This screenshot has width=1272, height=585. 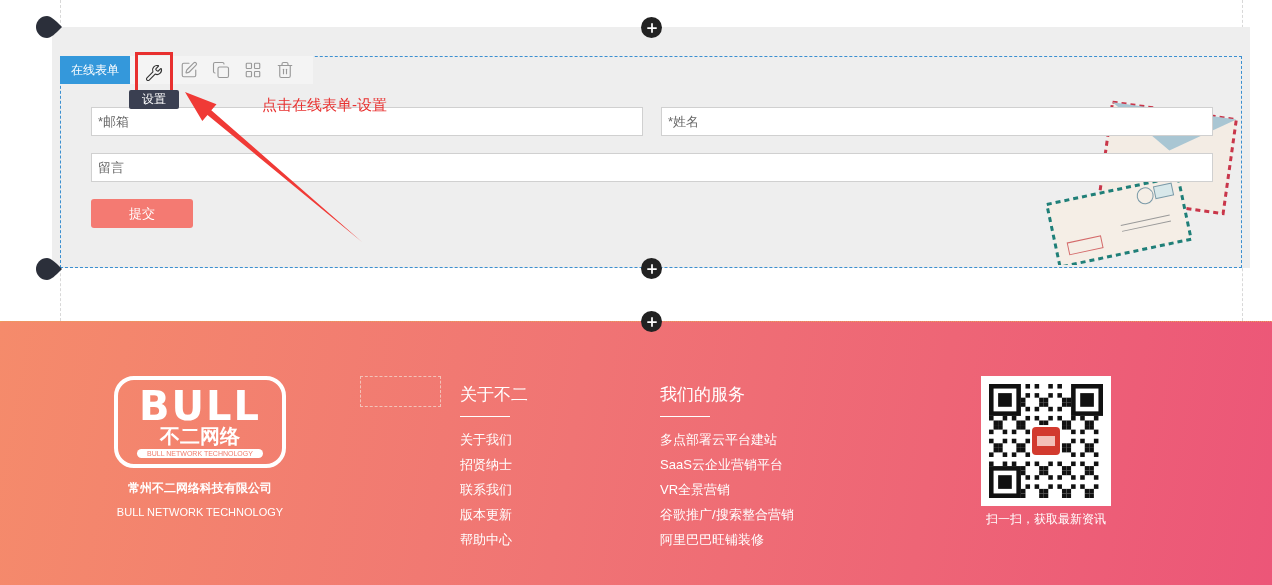 I want to click on message-field: 留言, so click(x=652, y=167).